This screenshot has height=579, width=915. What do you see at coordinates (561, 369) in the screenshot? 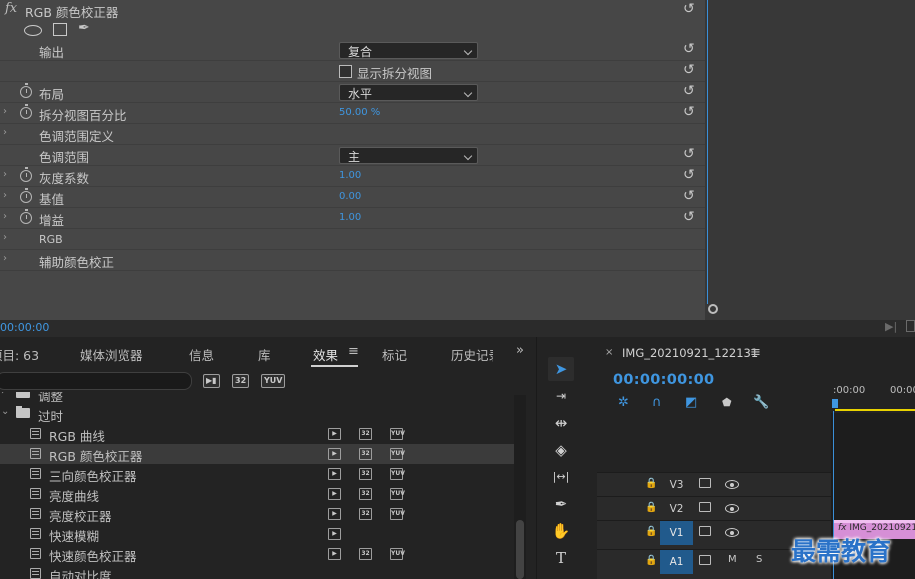
I see `selection-tool-icon: ➤` at bounding box center [561, 369].